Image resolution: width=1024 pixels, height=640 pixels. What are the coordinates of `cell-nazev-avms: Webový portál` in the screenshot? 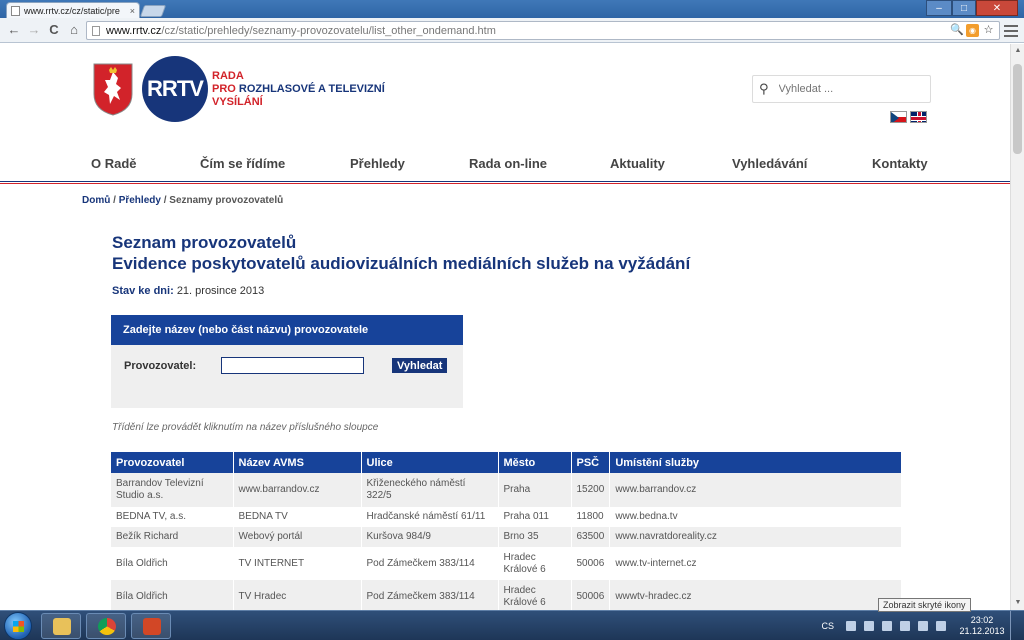 It's located at (297, 537).